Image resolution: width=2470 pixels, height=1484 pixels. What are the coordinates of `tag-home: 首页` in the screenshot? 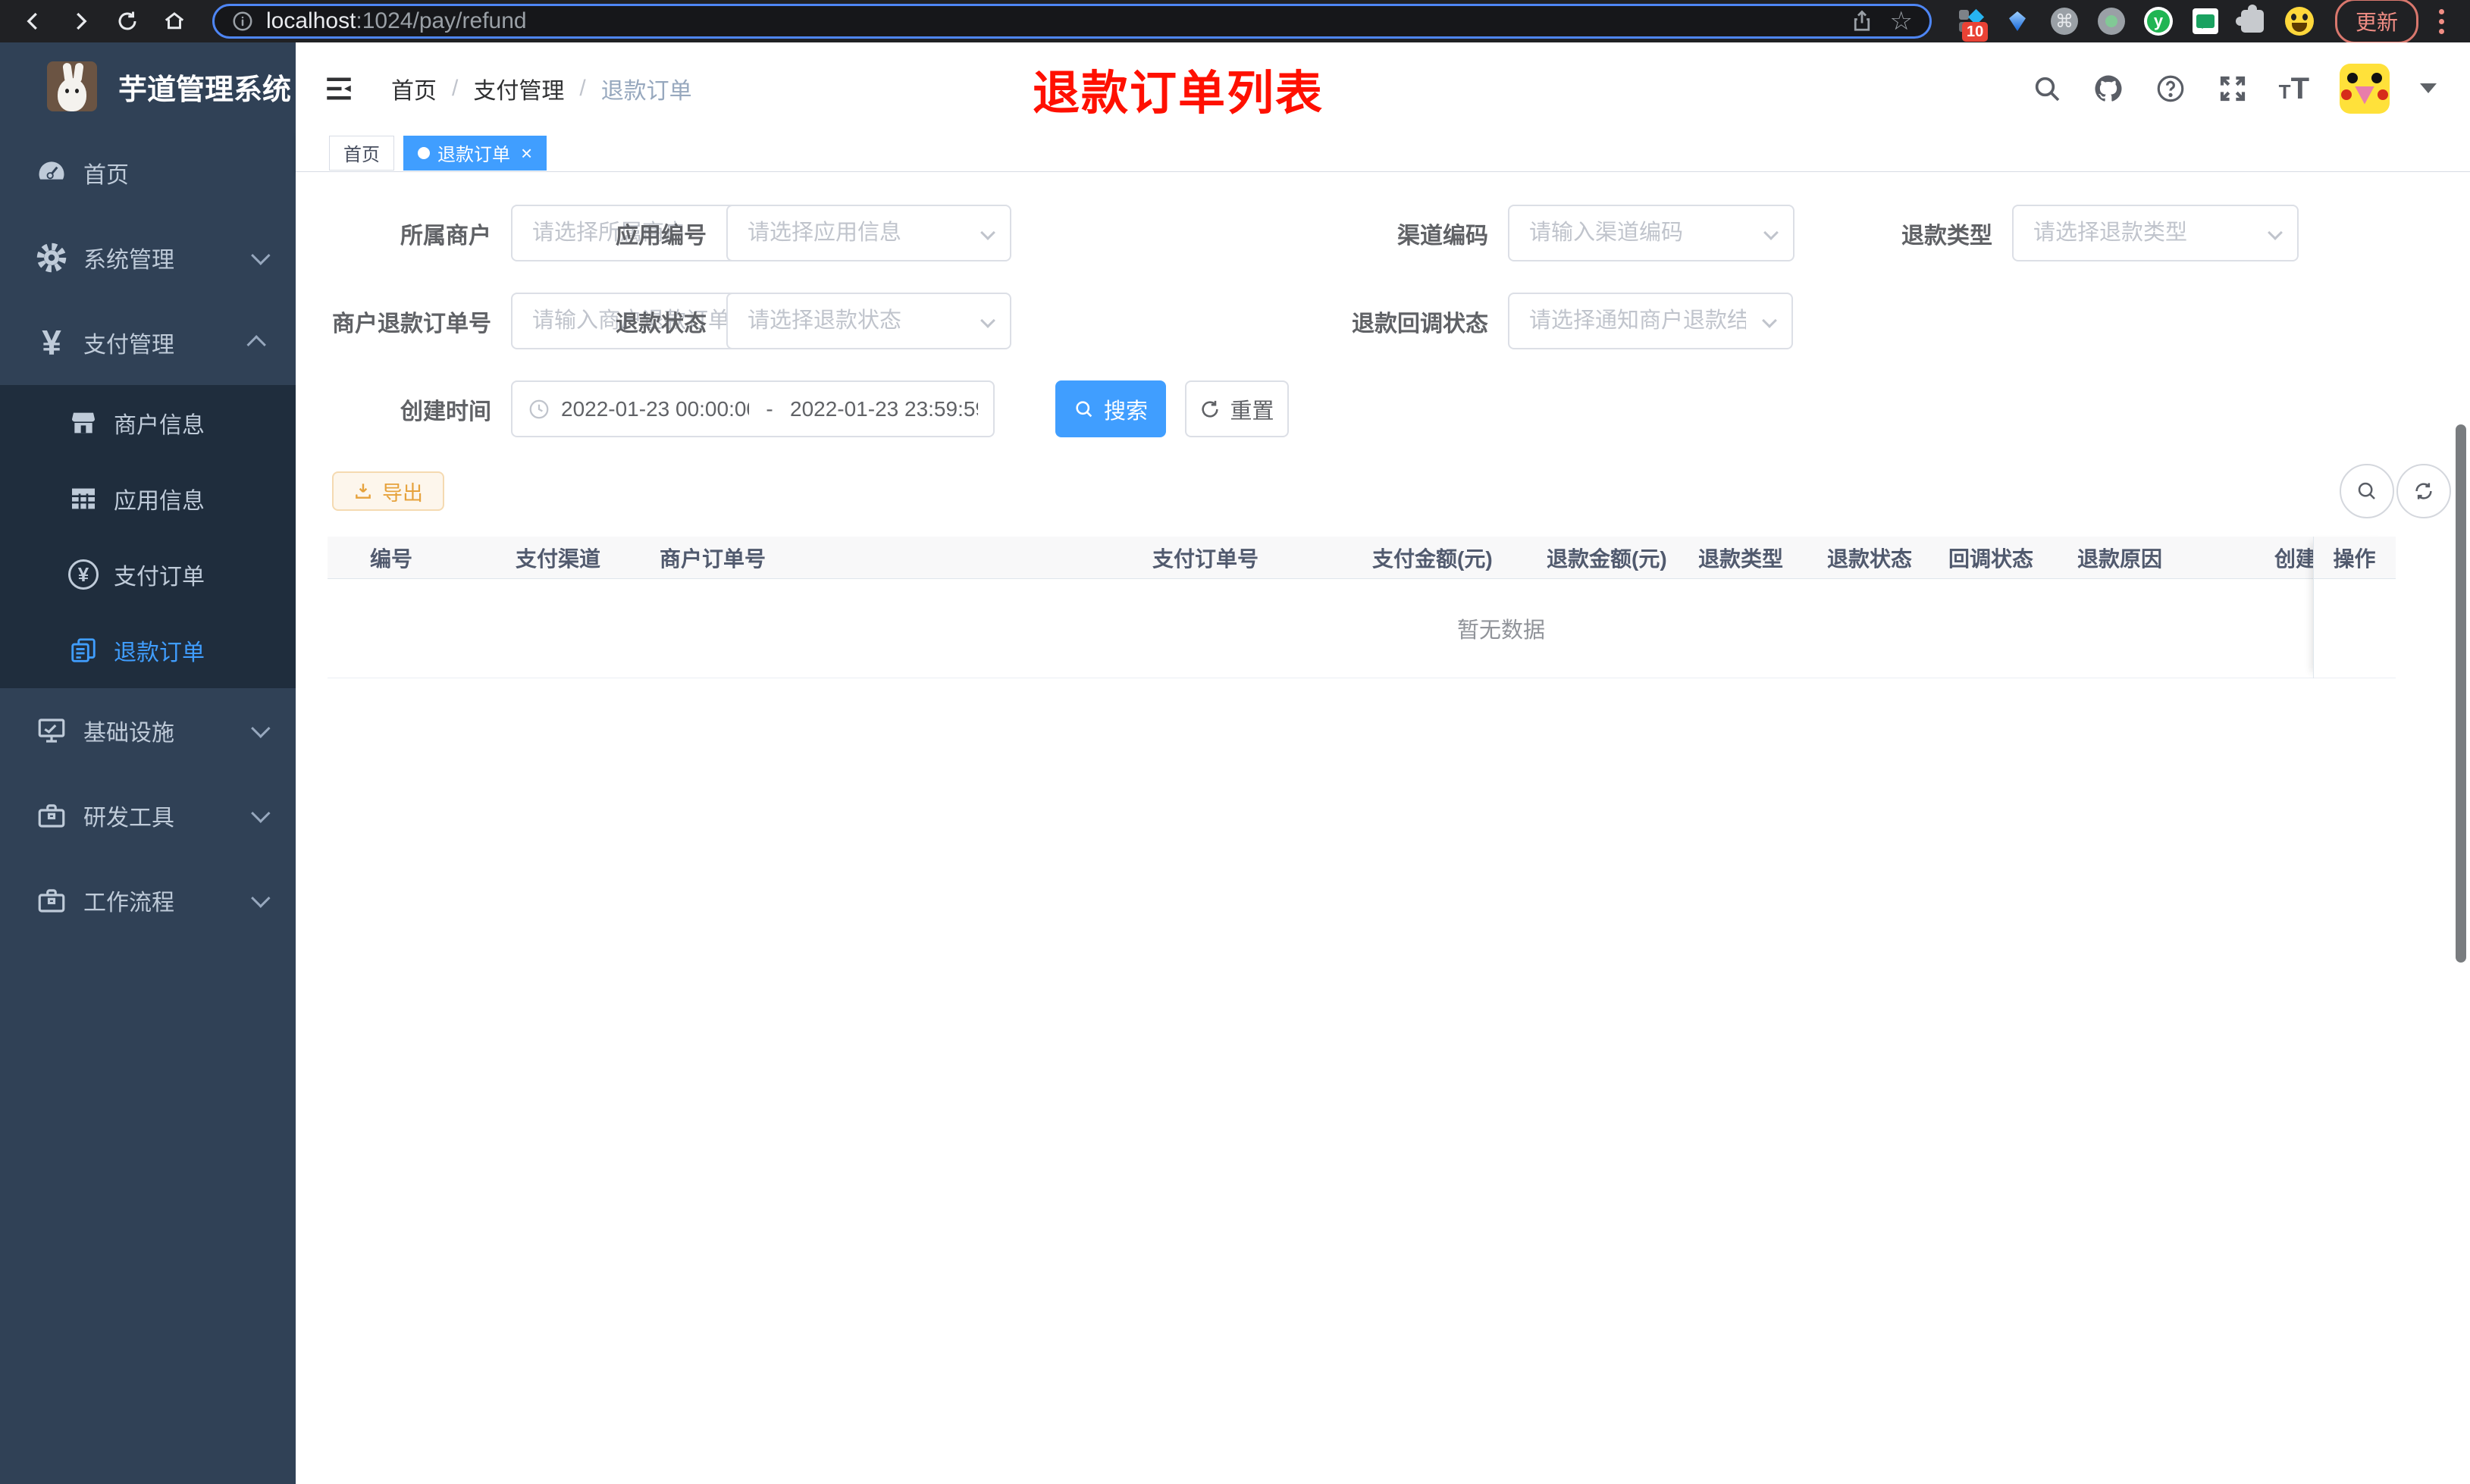 It's located at (361, 153).